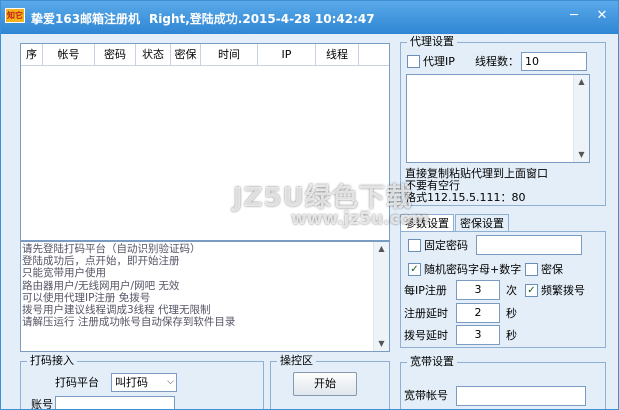 Image resolution: width=619 pixels, height=410 pixels. Describe the element at coordinates (229, 55) in the screenshot. I see `col-time: 时间` at that location.